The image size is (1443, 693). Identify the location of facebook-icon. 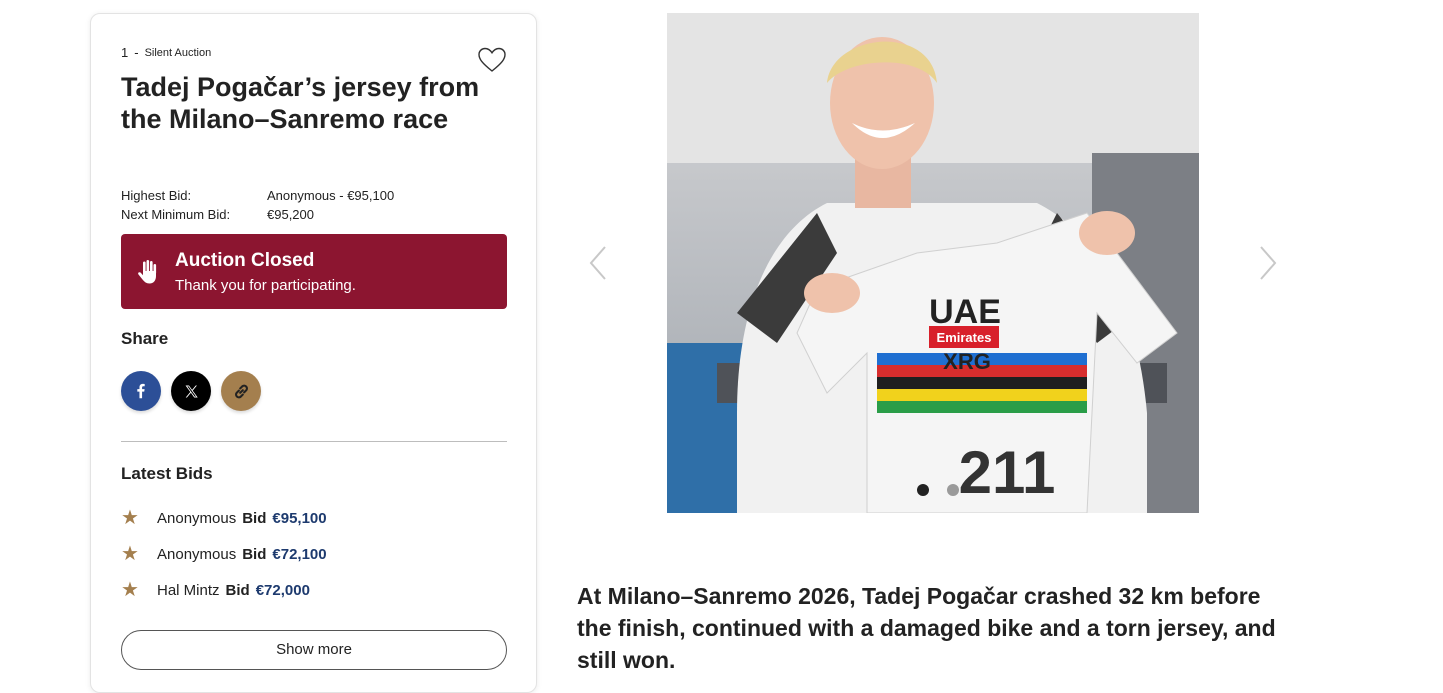
(141, 391).